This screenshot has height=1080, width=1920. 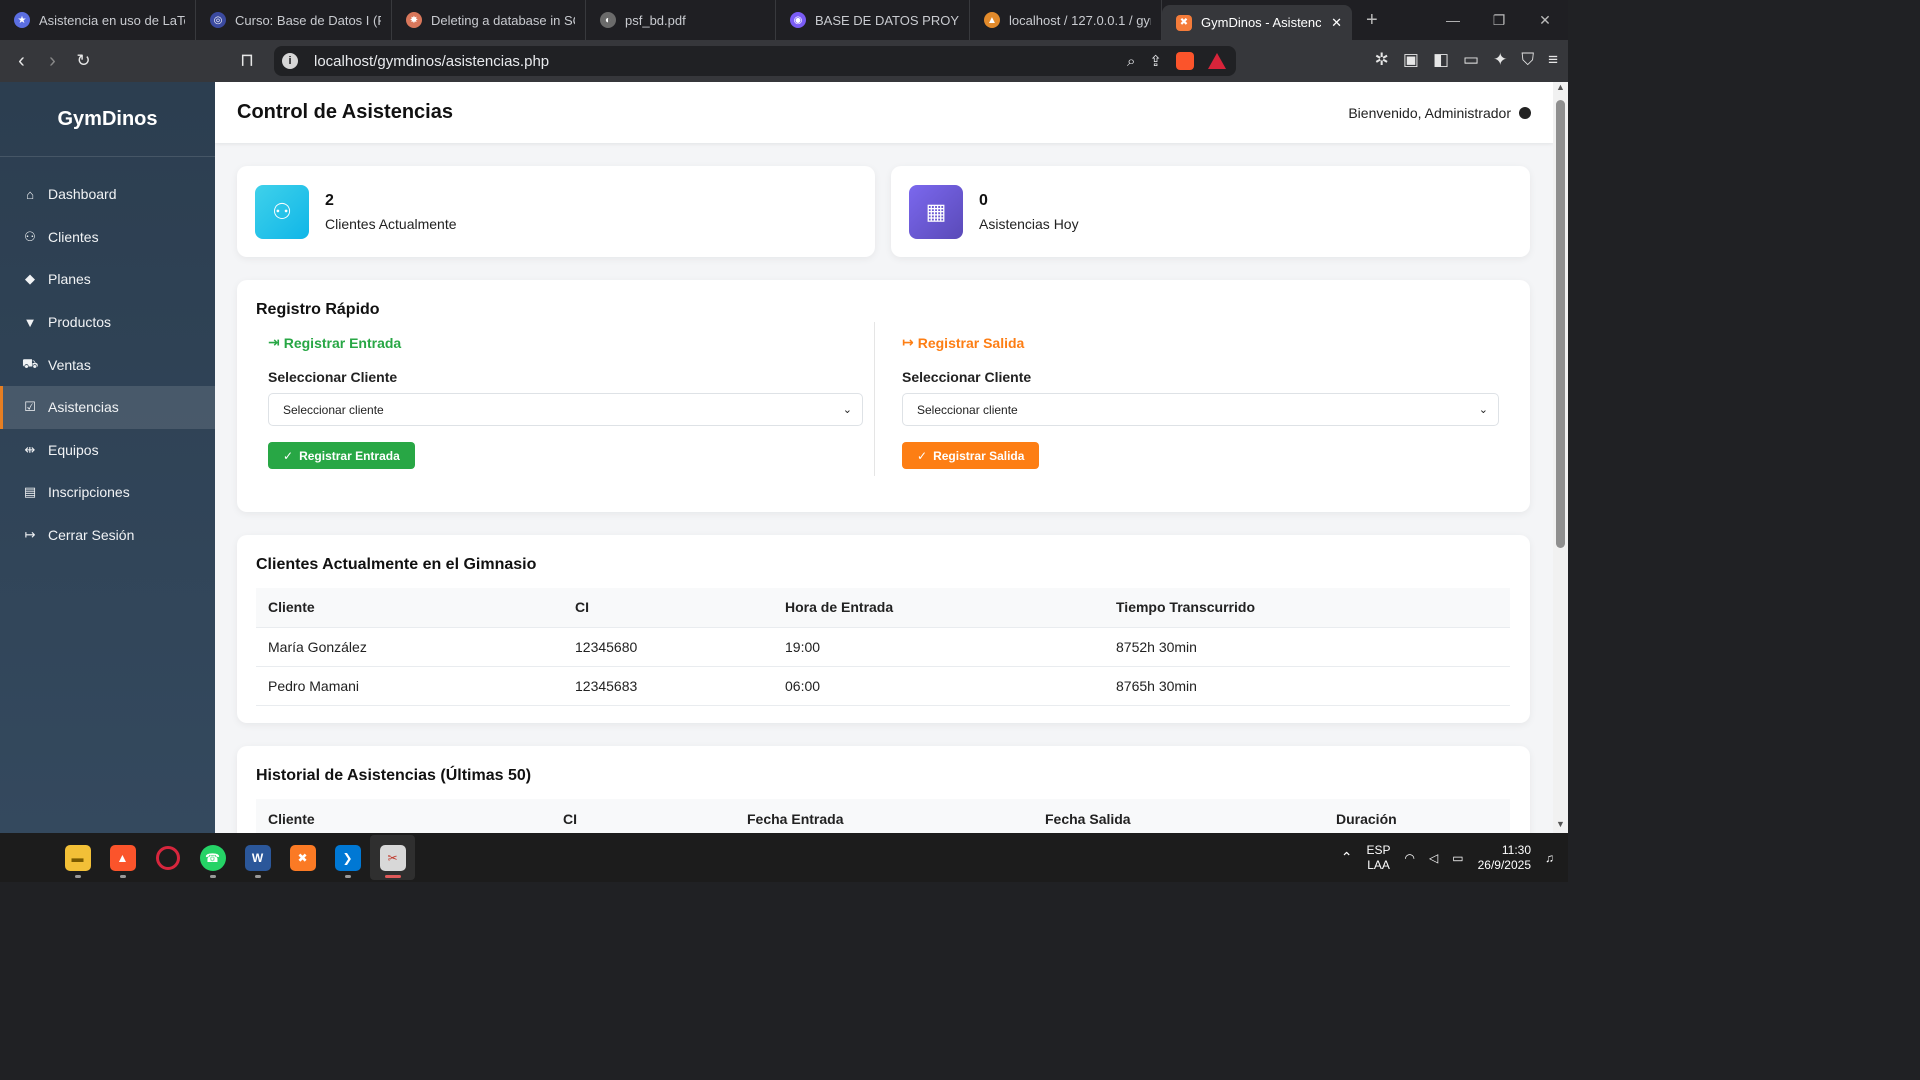 What do you see at coordinates (1500, 60) in the screenshot?
I see `leo-ai-icon: ✦` at bounding box center [1500, 60].